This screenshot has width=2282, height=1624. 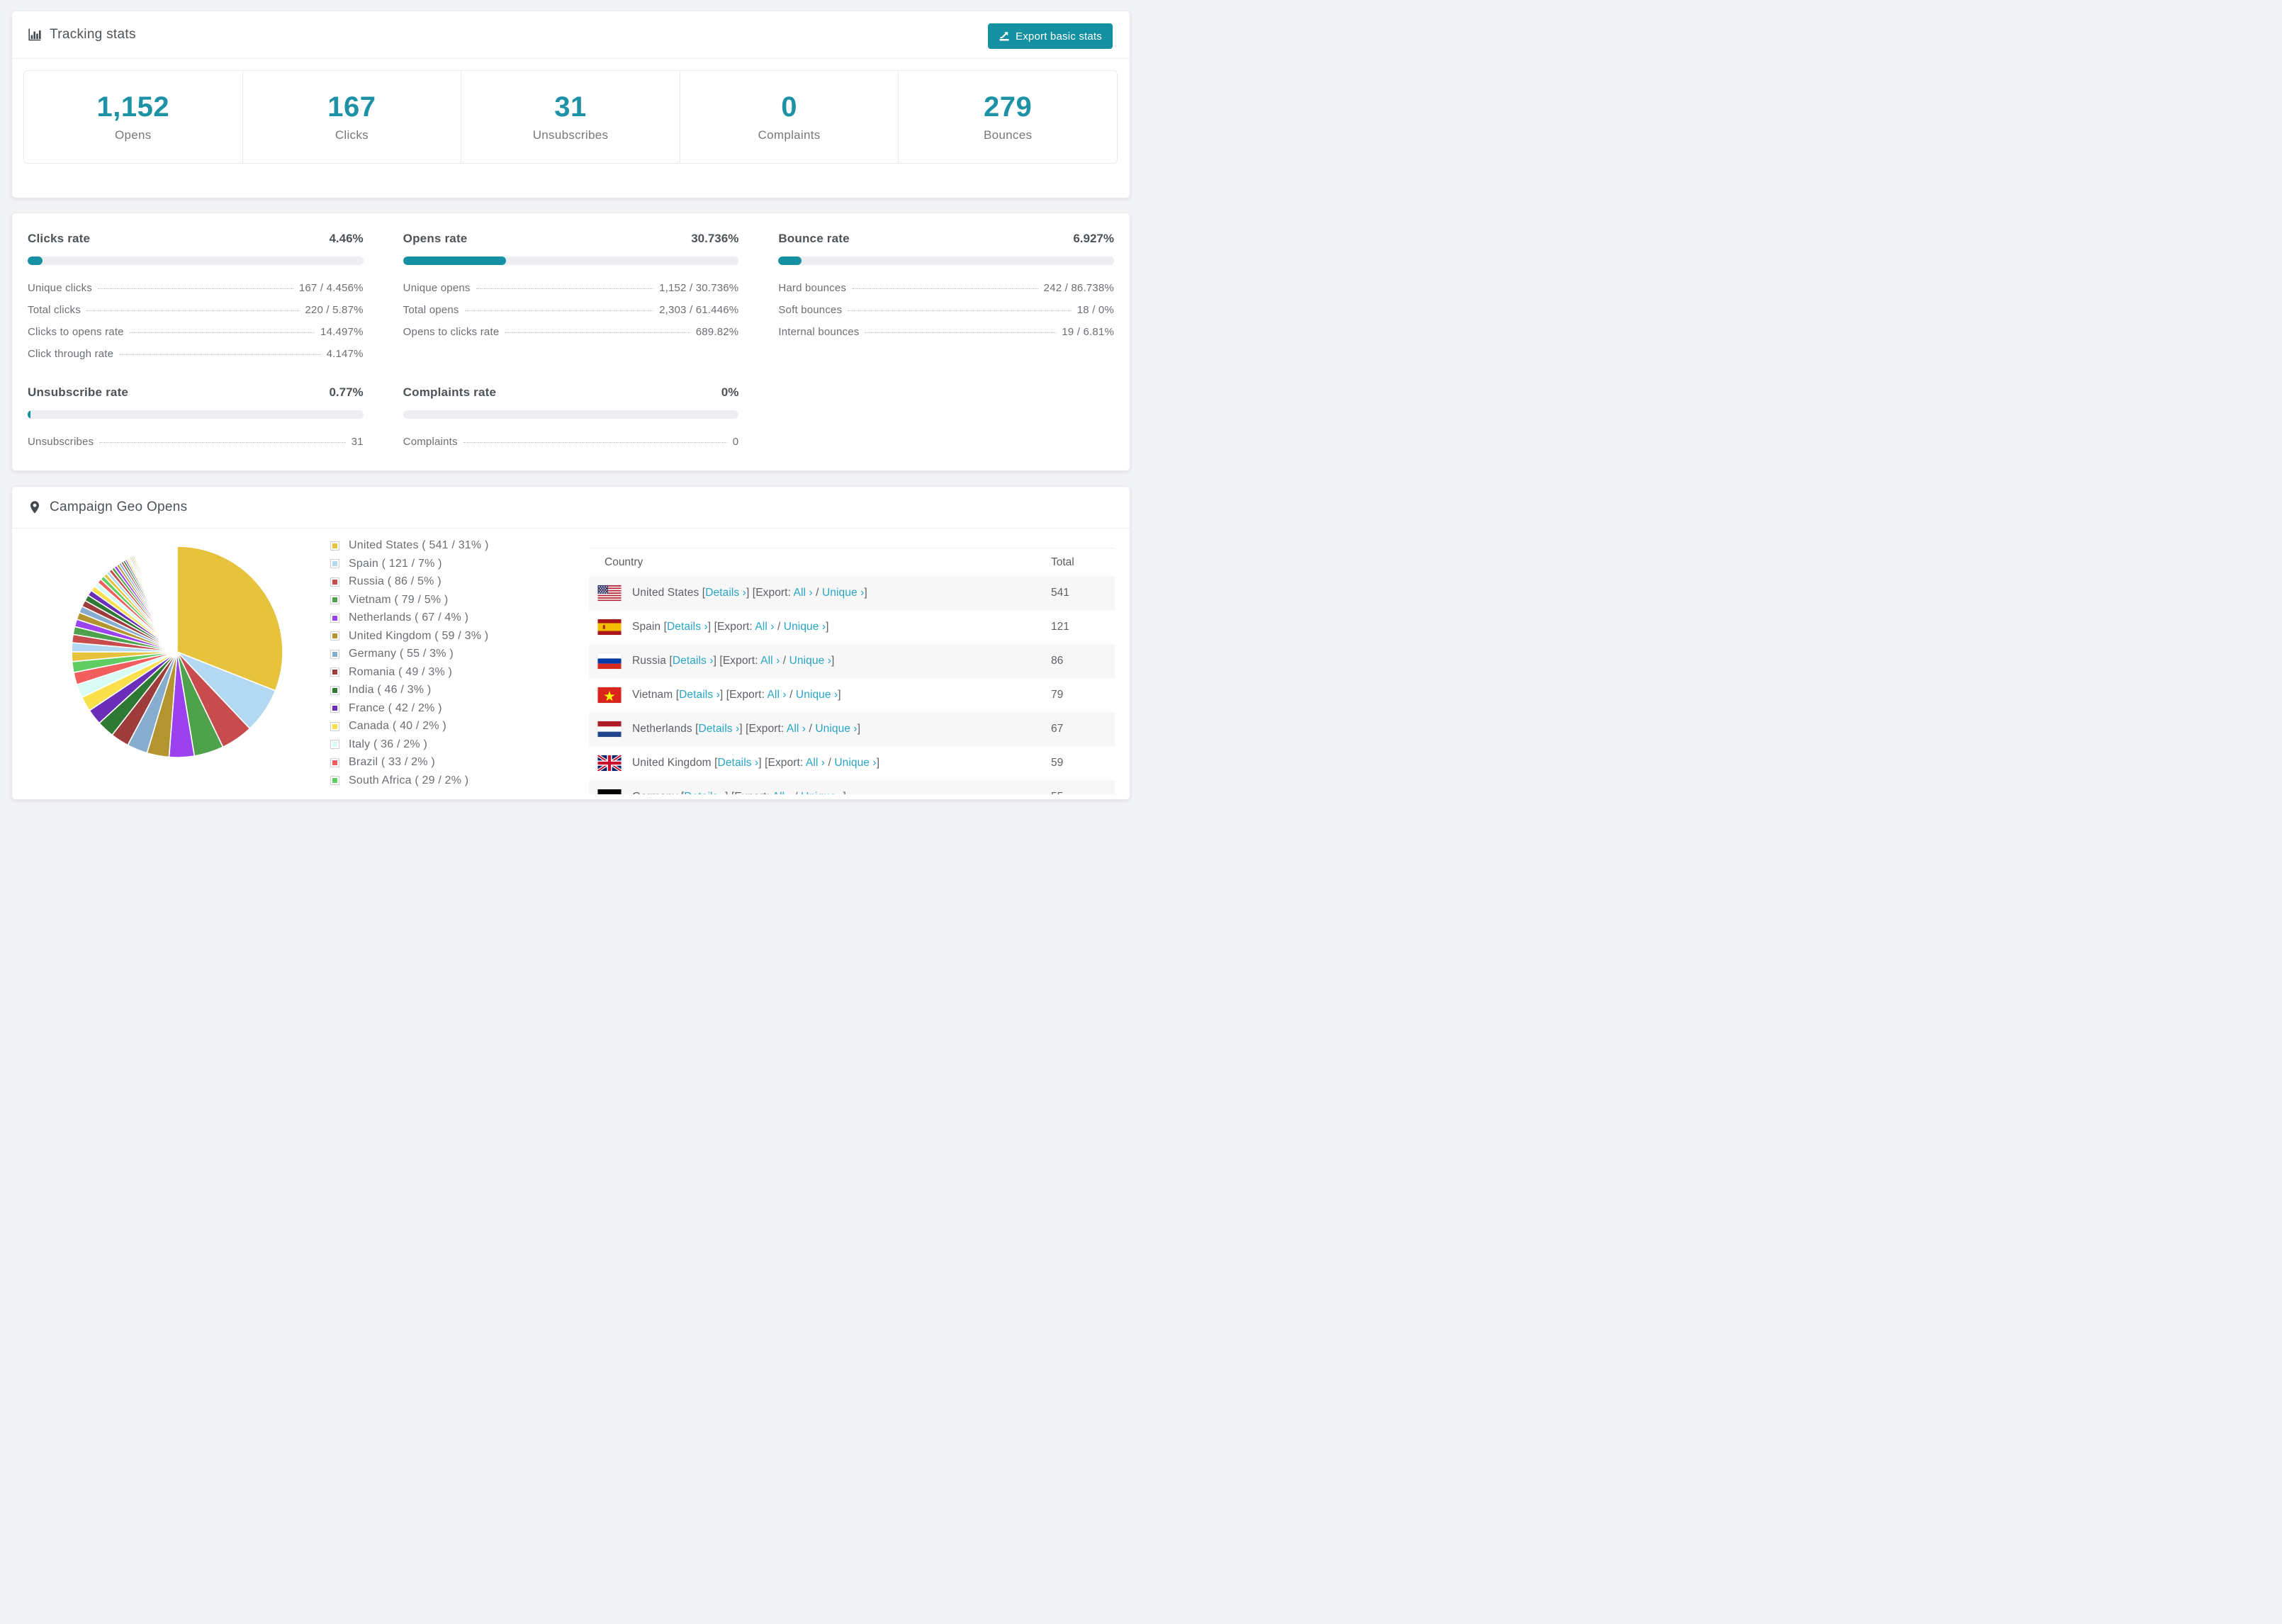 What do you see at coordinates (1004, 36) in the screenshot?
I see `export-icon` at bounding box center [1004, 36].